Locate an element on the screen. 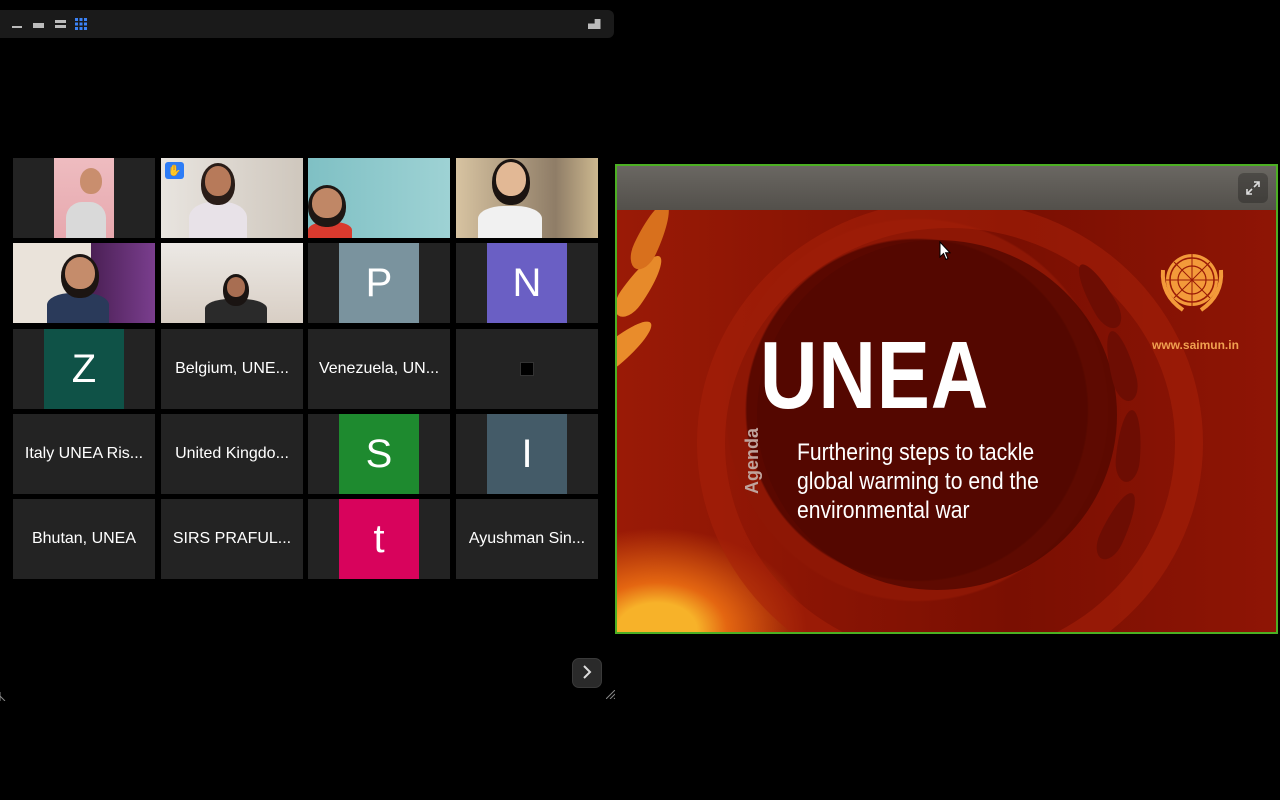  participant-avatar: P is located at coordinates (379, 283).